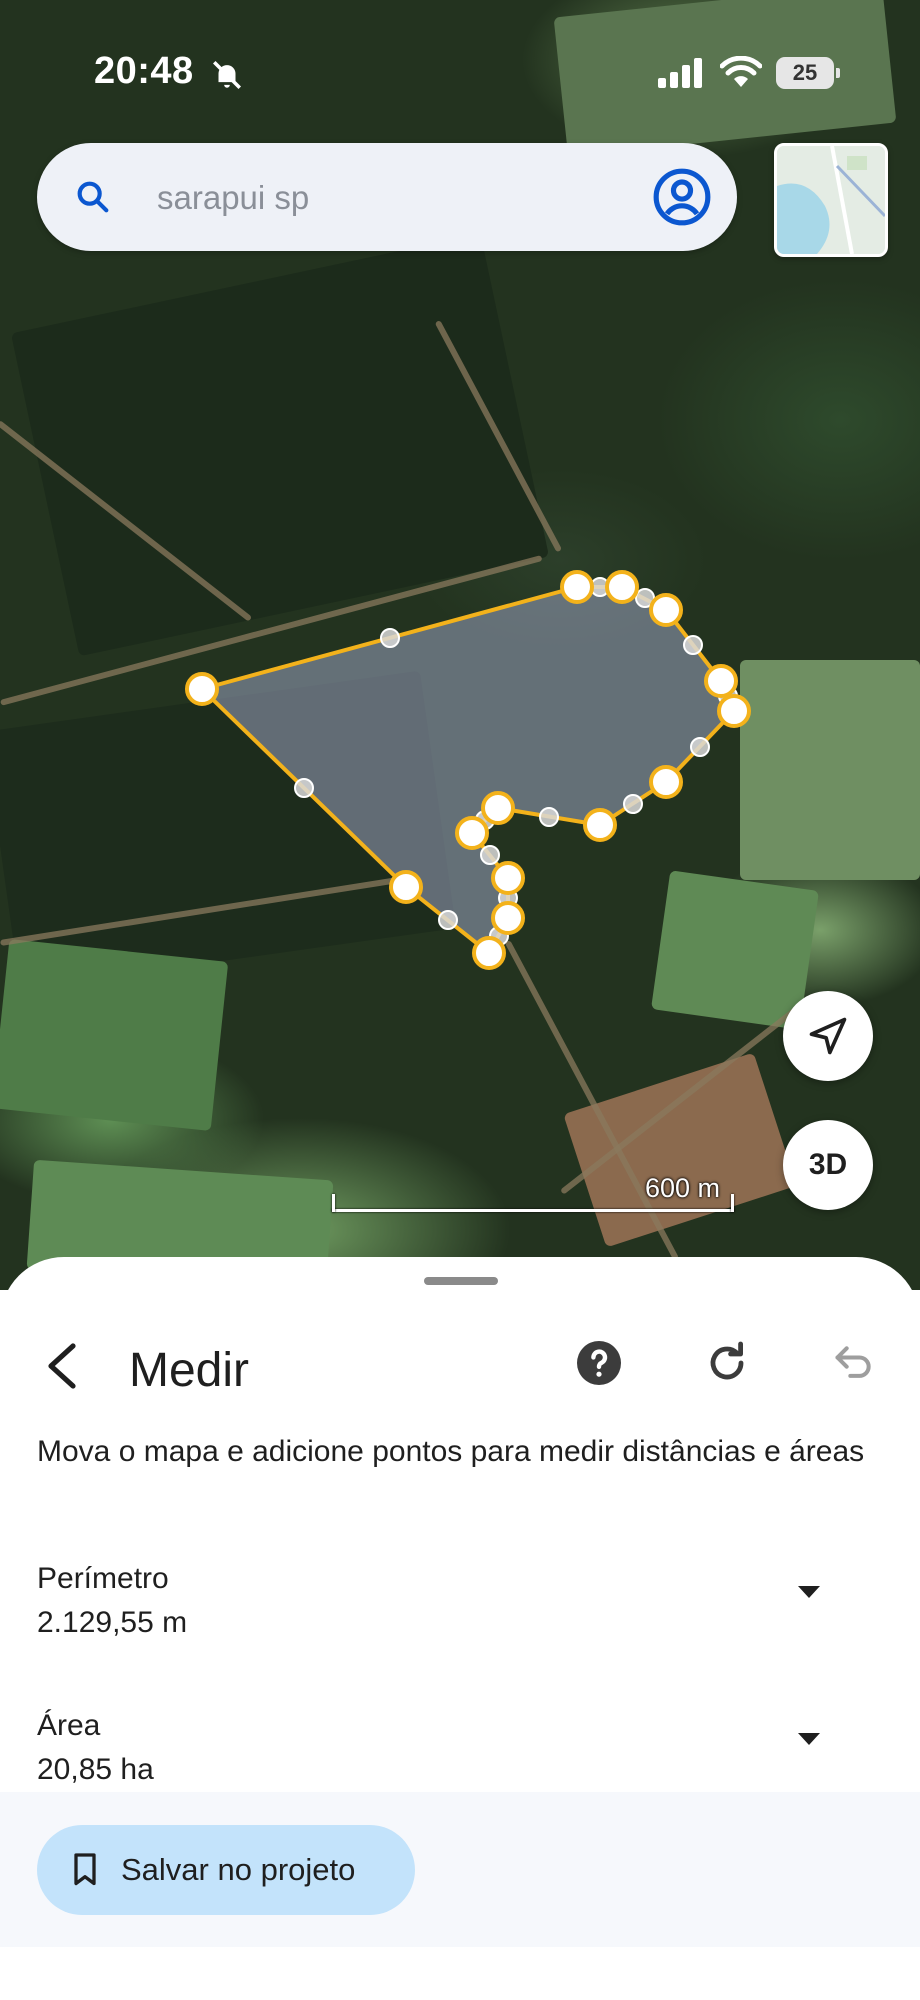 The image size is (920, 2000). What do you see at coordinates (95, 1769) in the screenshot?
I see `area-value: 20,85 ha` at bounding box center [95, 1769].